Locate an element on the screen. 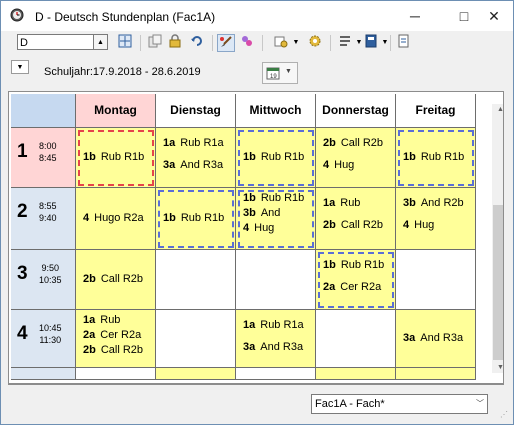 The image size is (514, 425). window-title: D - Deutsch Stundenplan (Fac1A) is located at coordinates (125, 17).